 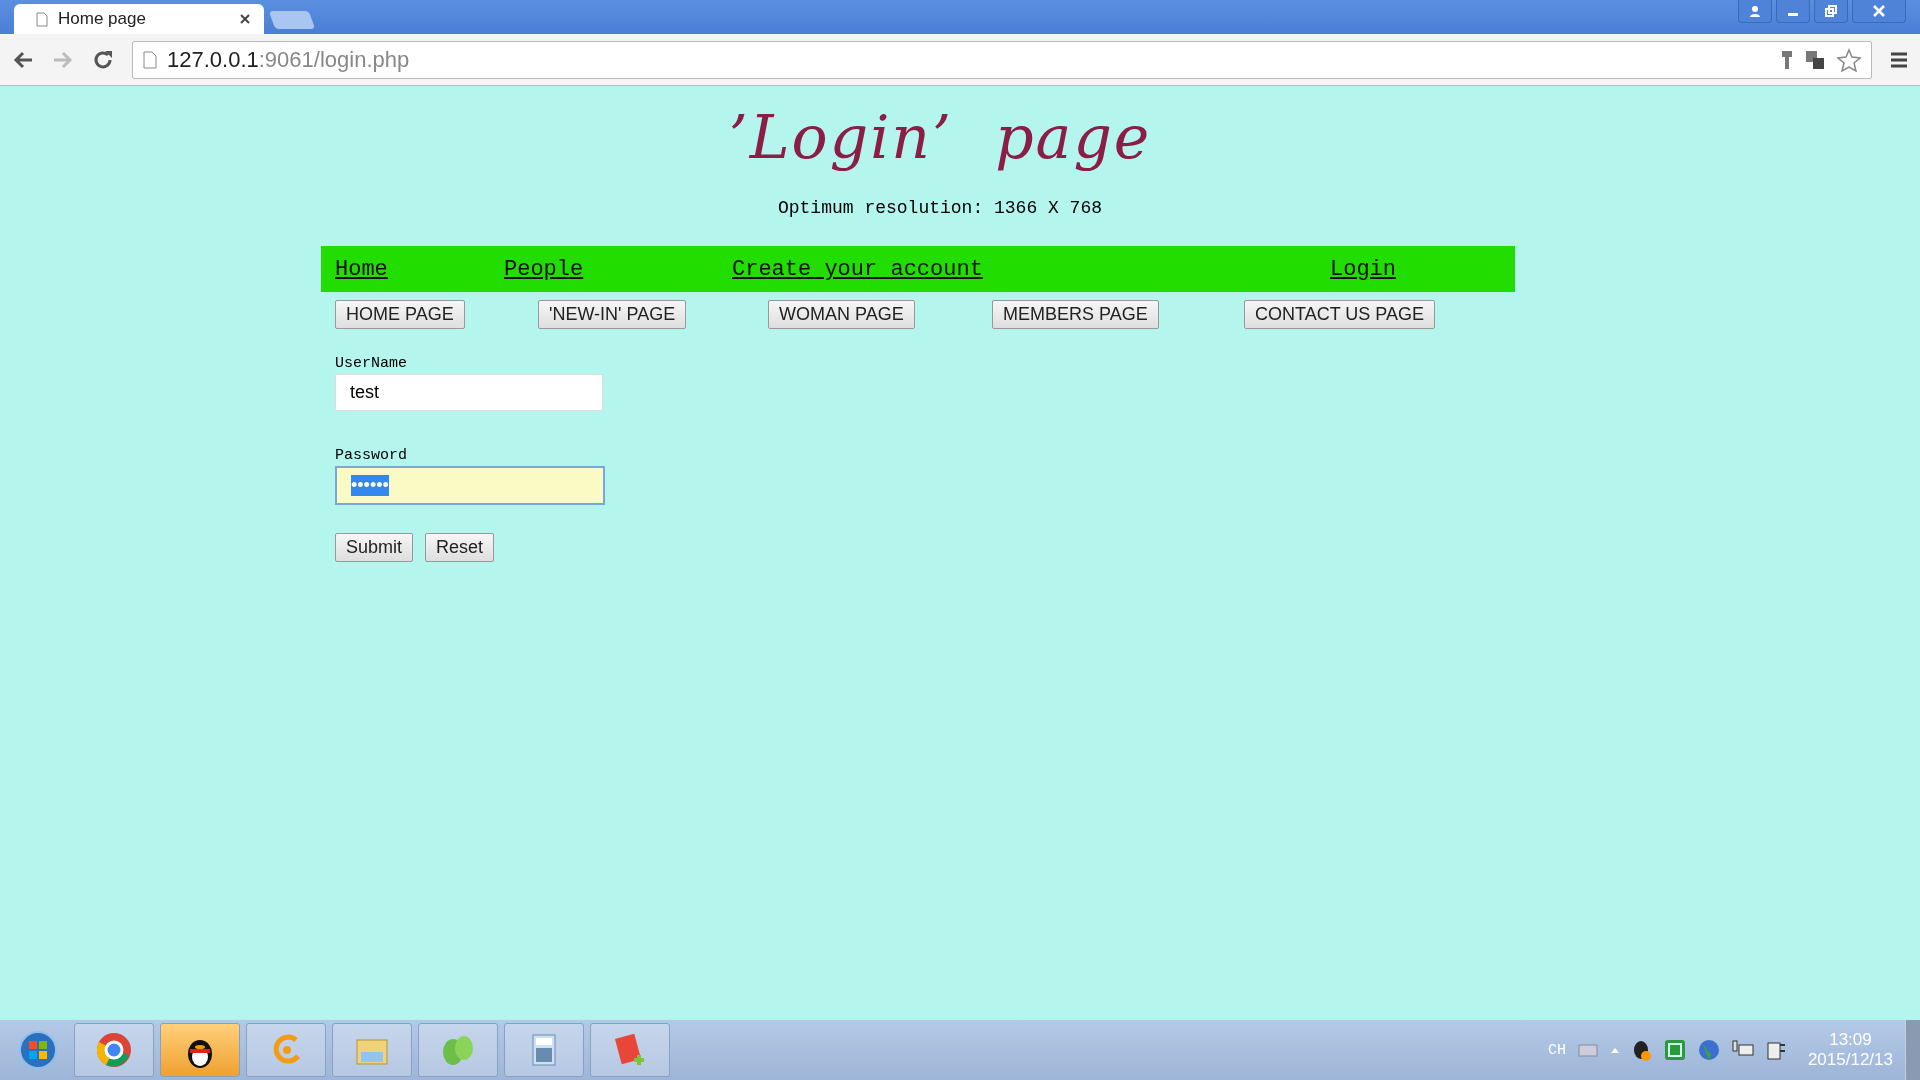 What do you see at coordinates (940, 137) in the screenshot?
I see `page-title: ’Login’ page` at bounding box center [940, 137].